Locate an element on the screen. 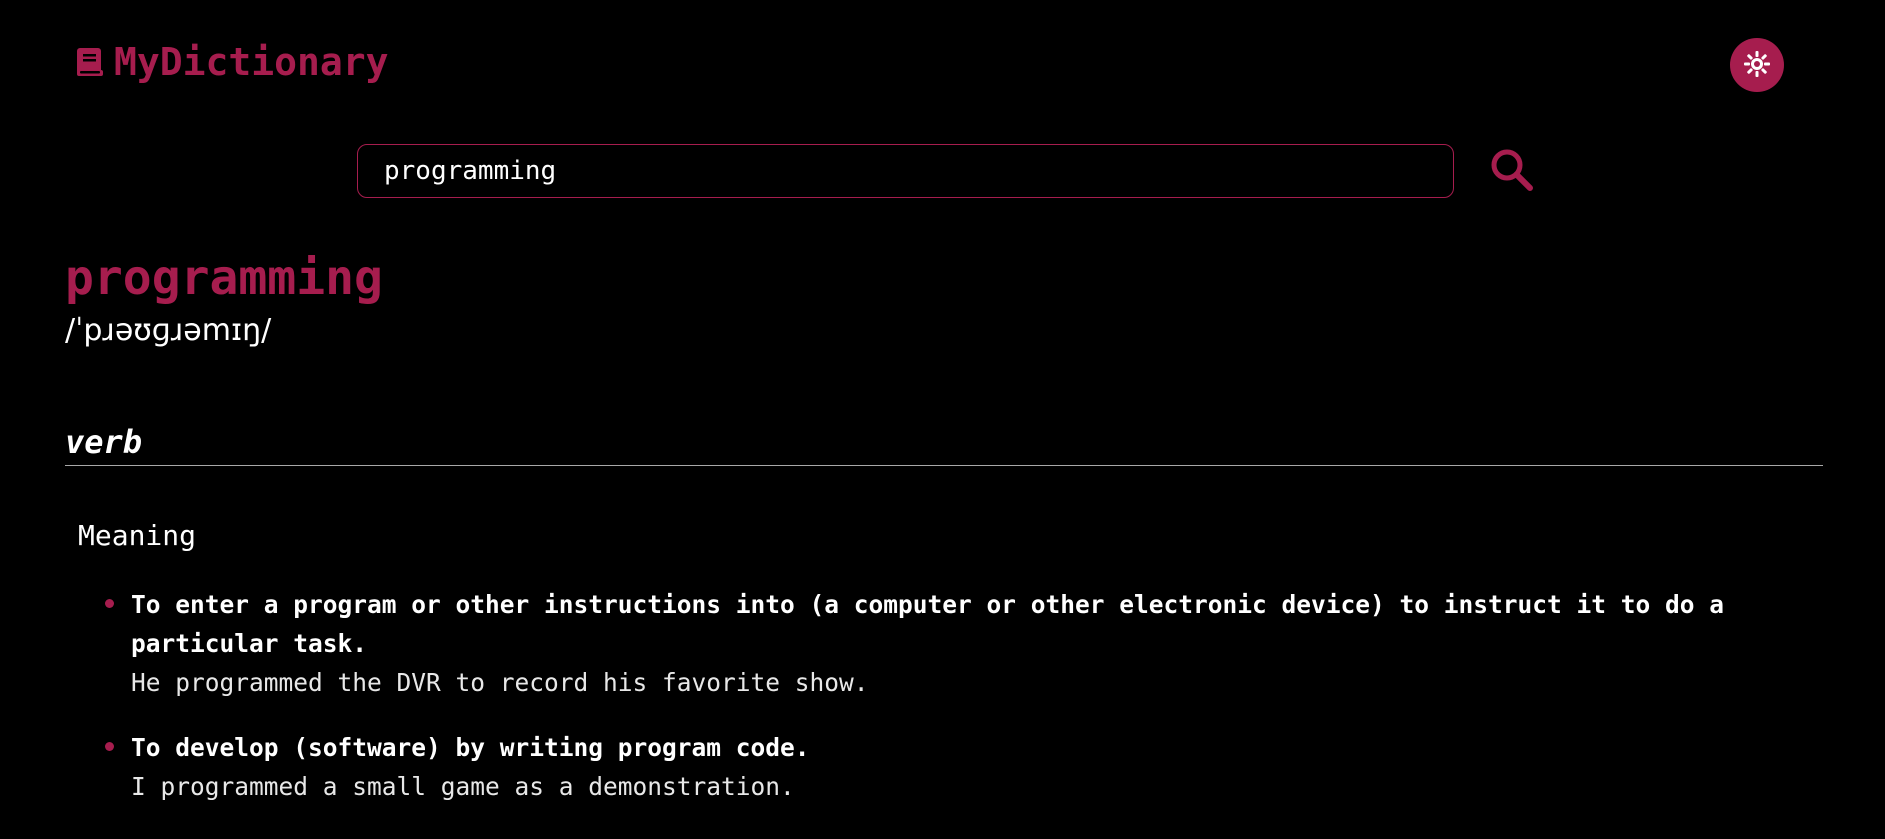 The width and height of the screenshot is (1885, 839). entry-phonetic: /ˈpɹəʊɡɹəmɪŋ/ is located at coordinates (168, 330).